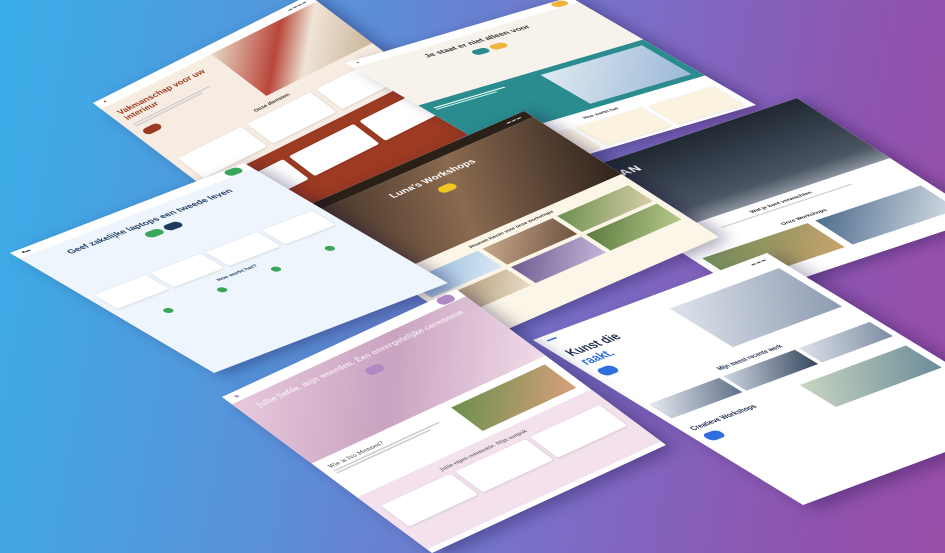  Describe the element at coordinates (552, 339) in the screenshot. I see `logo: ▬▬` at that location.